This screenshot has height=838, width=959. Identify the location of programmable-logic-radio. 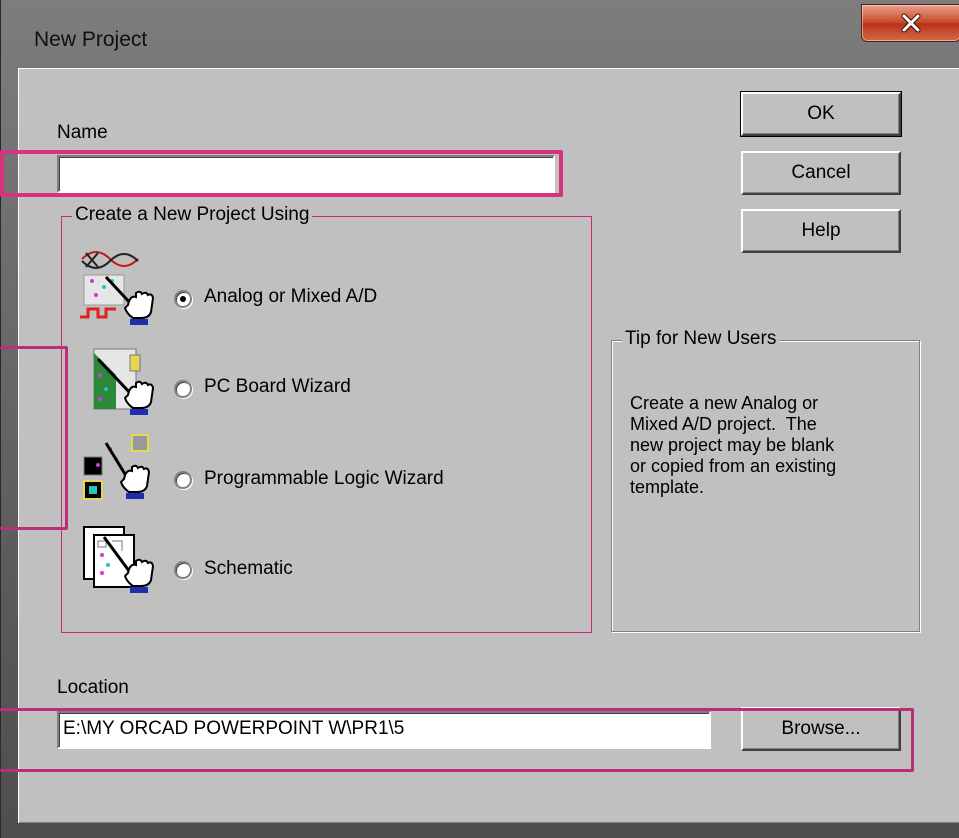
(183, 480).